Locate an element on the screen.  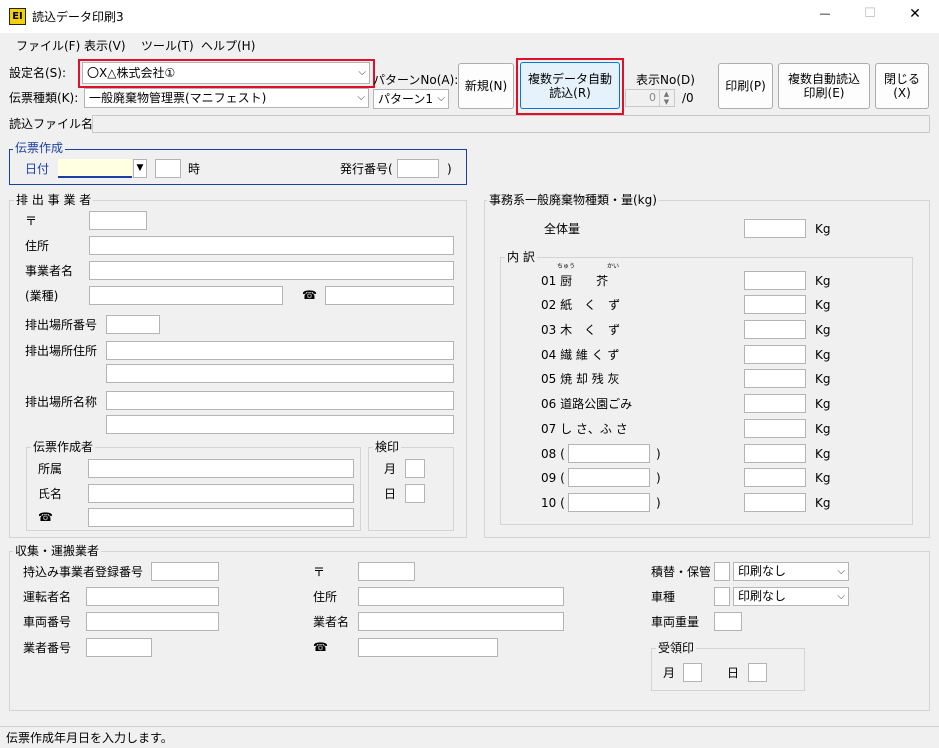
inspection-day-input is located at coordinates (415, 493).